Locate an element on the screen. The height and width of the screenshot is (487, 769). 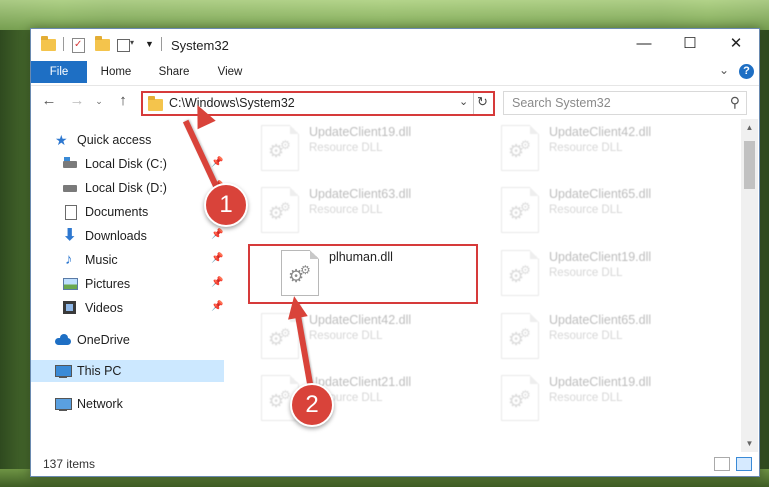
back-button: ← is located at coordinates (49, 101).